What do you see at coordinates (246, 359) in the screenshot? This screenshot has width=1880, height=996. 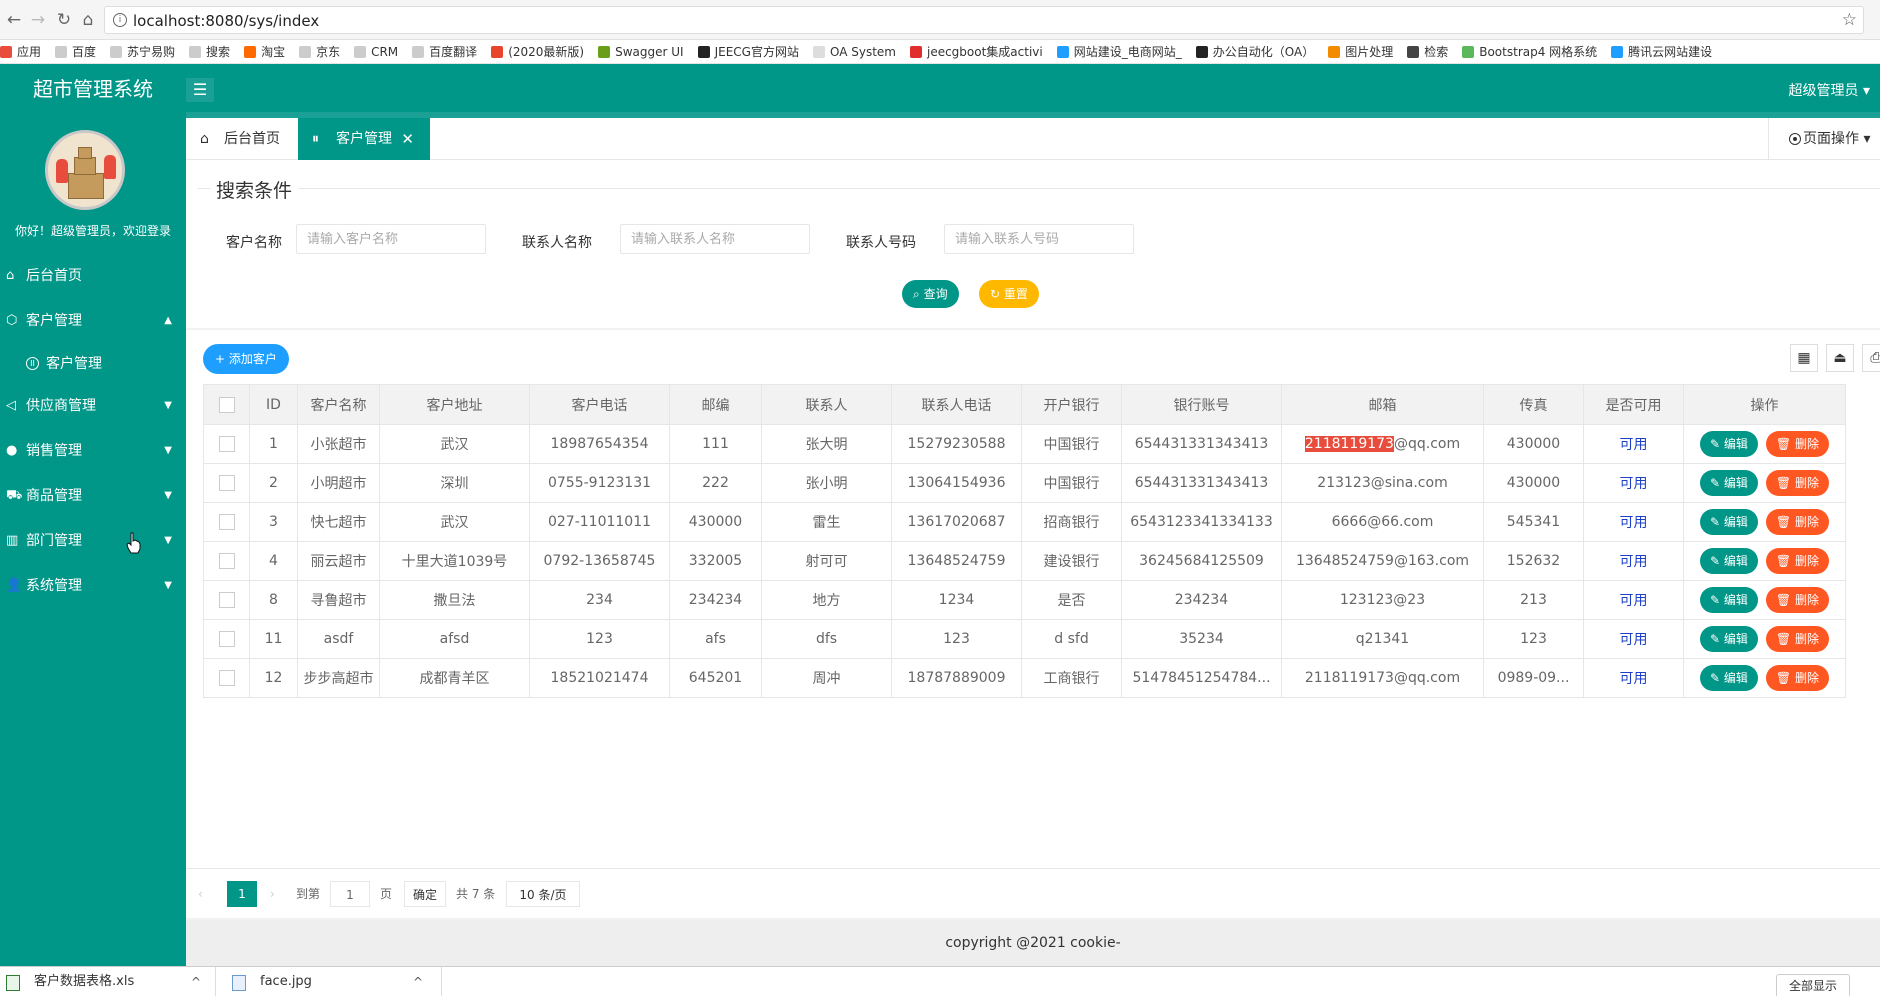 I see `add-customer-button: + 添加客户` at bounding box center [246, 359].